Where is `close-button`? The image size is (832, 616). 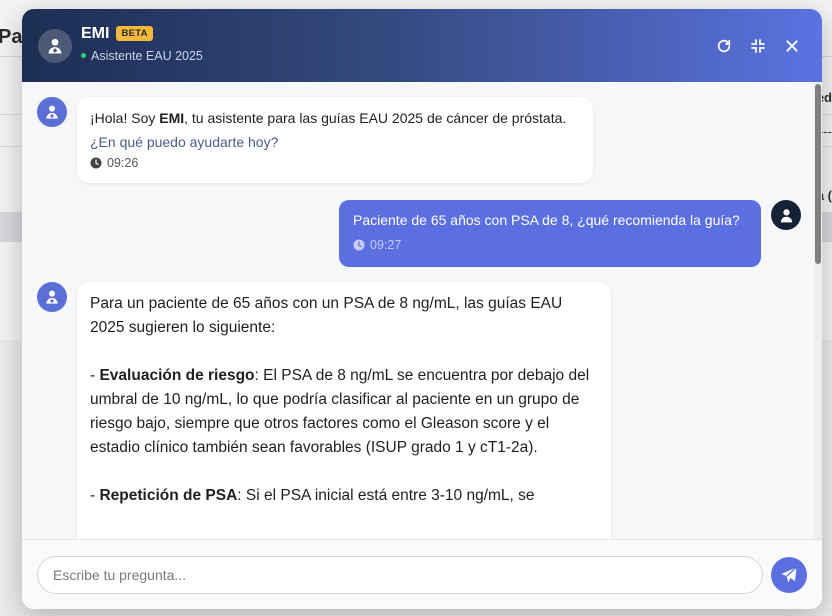 close-button is located at coordinates (792, 46).